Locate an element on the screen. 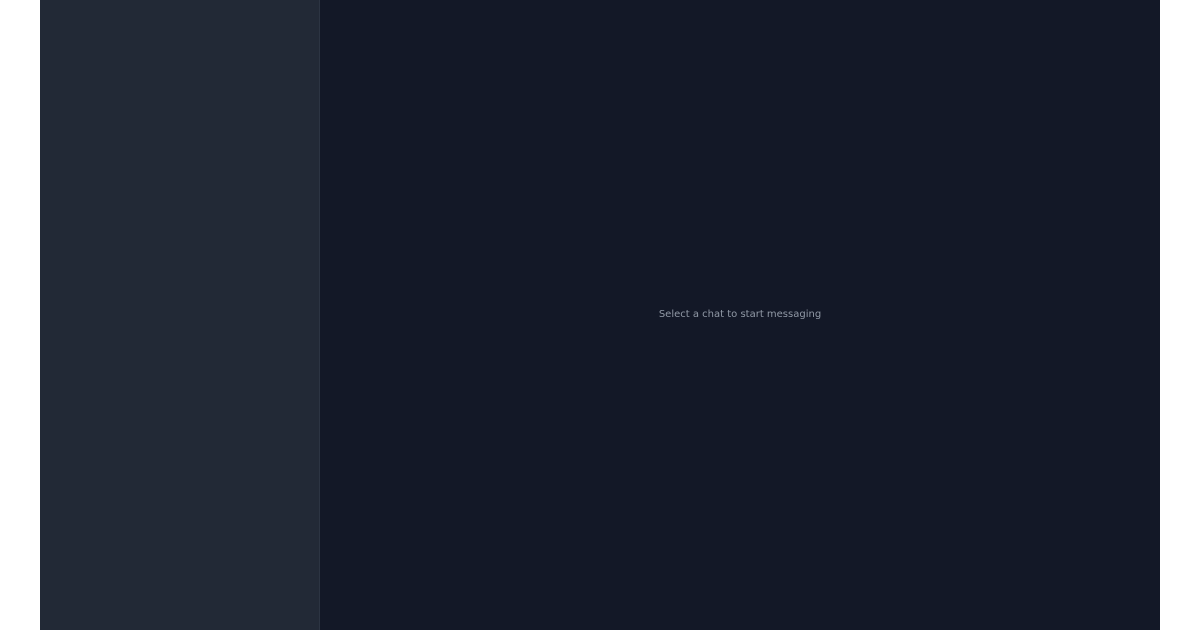  empty-state-message: Select a chat to start messaging is located at coordinates (740, 314).